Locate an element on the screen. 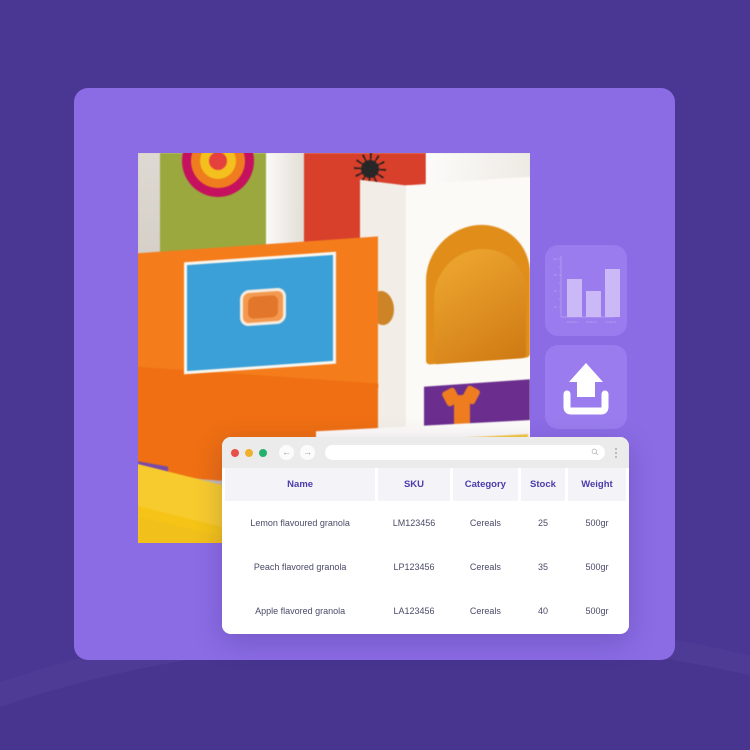  column-header-stock: Stock is located at coordinates (543, 484).